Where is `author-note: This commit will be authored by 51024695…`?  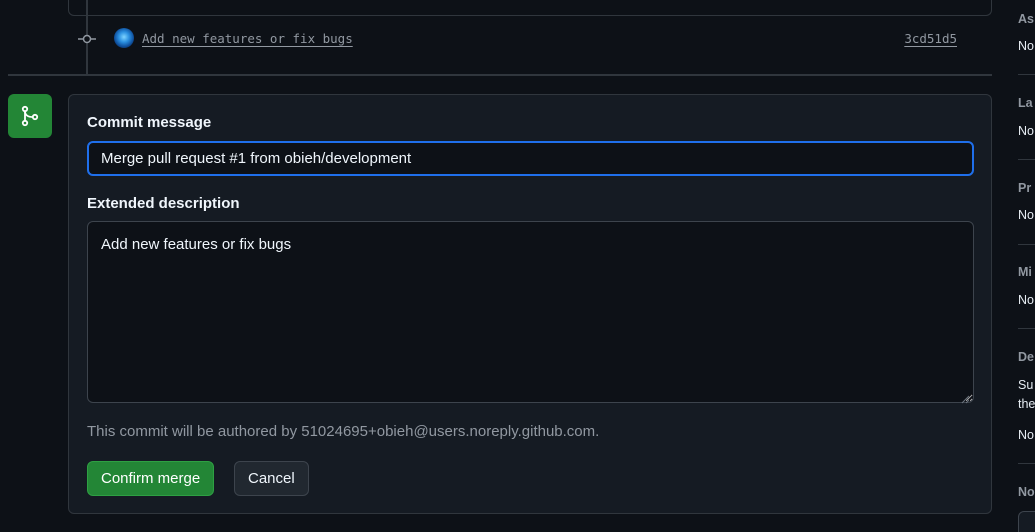
author-note: This commit will be authored by 51024695… is located at coordinates (343, 431).